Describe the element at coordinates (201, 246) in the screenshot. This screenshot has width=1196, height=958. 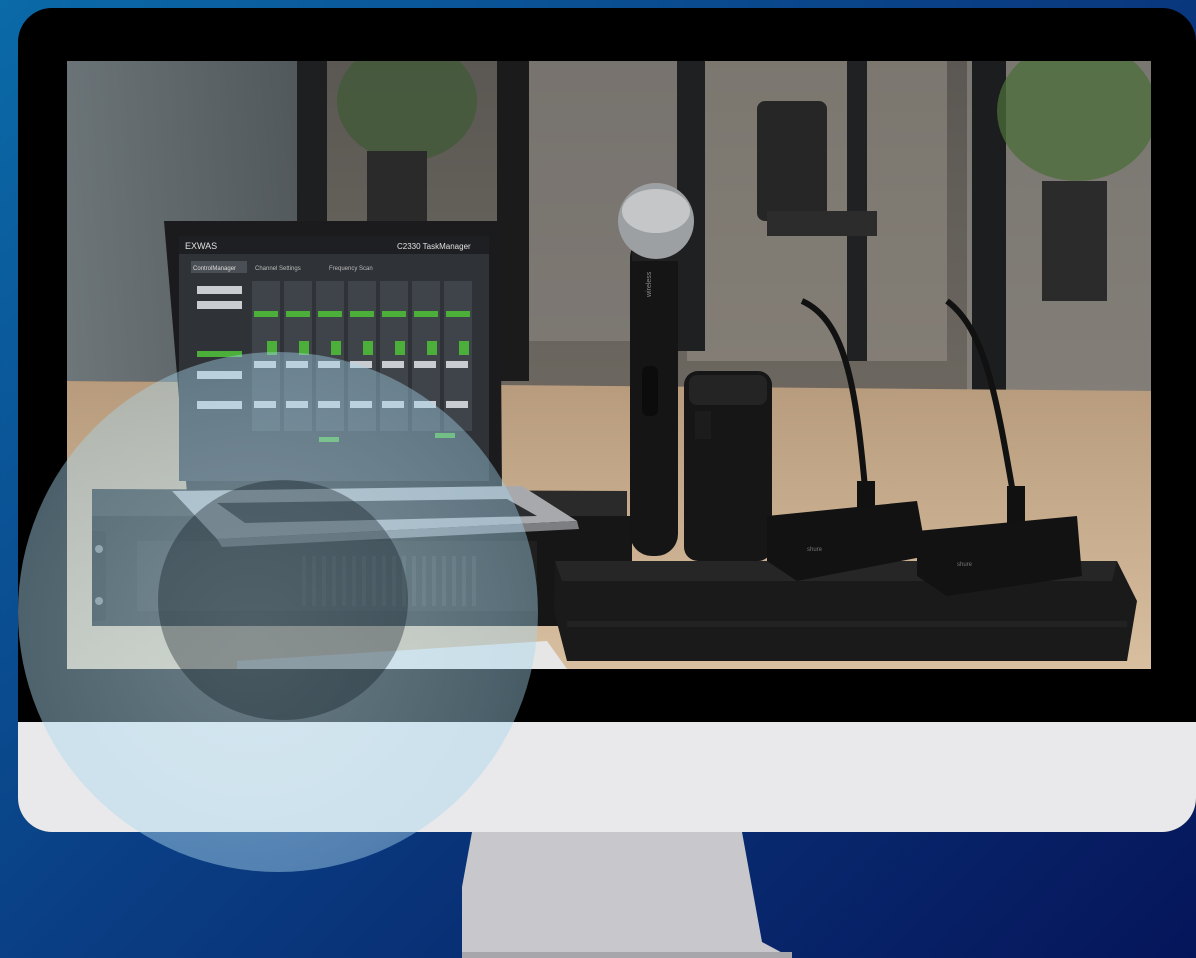
I see `laptop-app-title: EXWAS` at that location.